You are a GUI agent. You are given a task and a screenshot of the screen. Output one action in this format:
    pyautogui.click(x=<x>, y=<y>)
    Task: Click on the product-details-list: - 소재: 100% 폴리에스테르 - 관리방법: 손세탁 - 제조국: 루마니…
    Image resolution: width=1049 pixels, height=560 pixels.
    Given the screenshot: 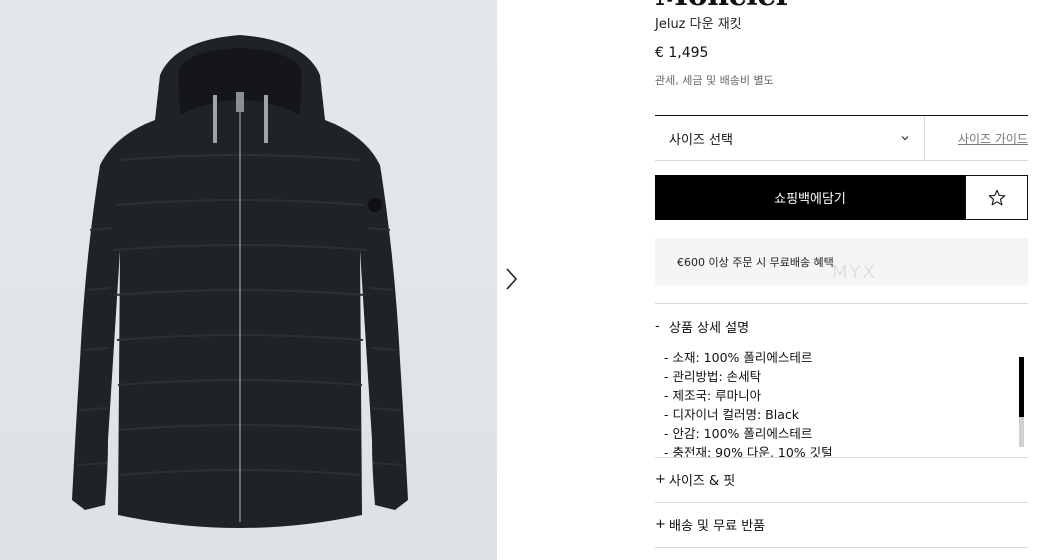 What is the action you would take?
    pyautogui.click(x=846, y=402)
    